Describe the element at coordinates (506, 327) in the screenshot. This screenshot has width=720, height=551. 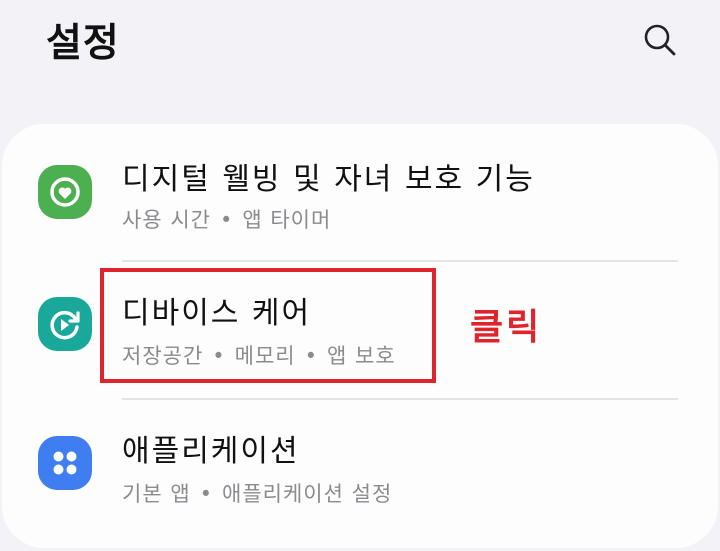
I see `click-annotation-label: 클릭` at that location.